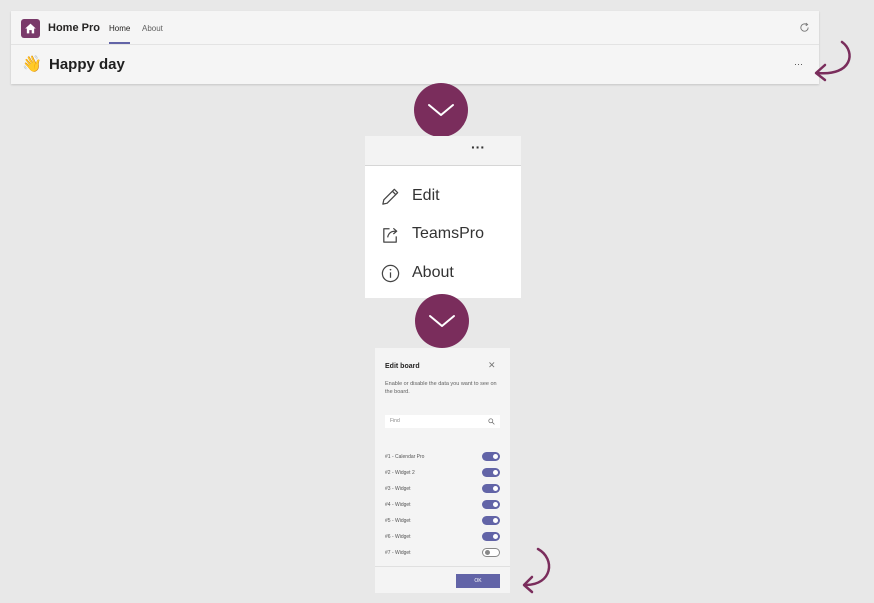  I want to click on list-item: #1 - Calendar Pro, so click(442, 457).